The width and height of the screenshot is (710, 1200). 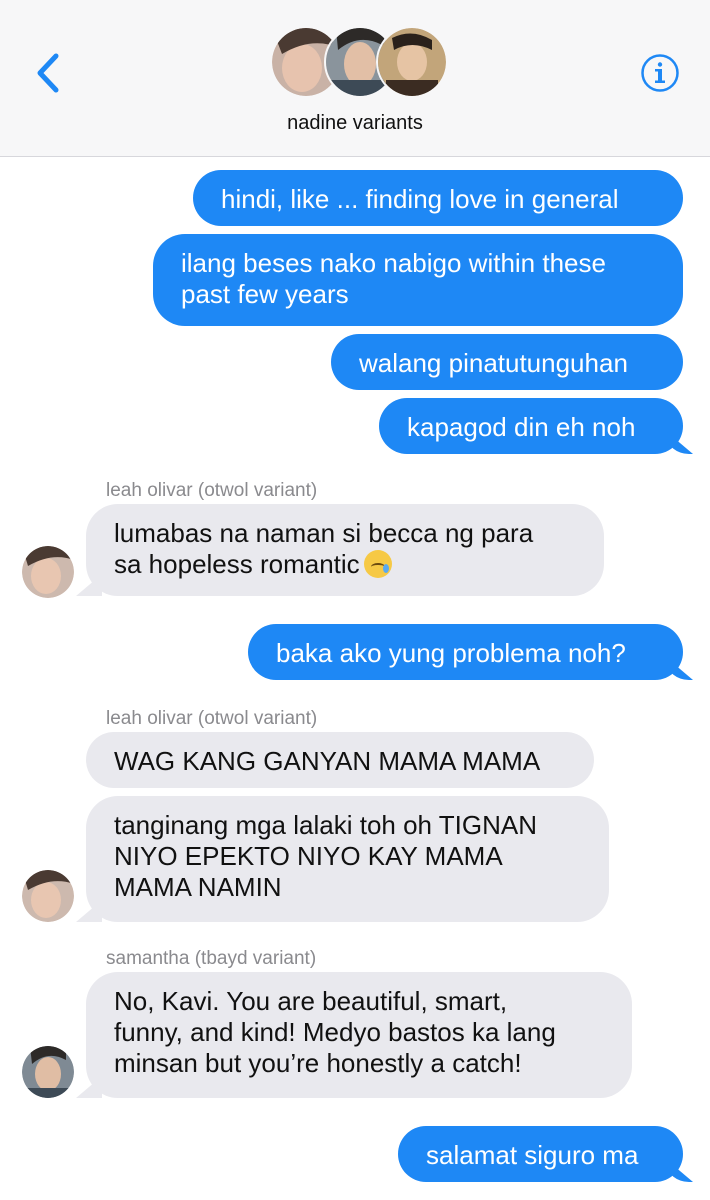 I want to click on outgoing-message: hindi, like ... finding love in general, so click(x=438, y=198).